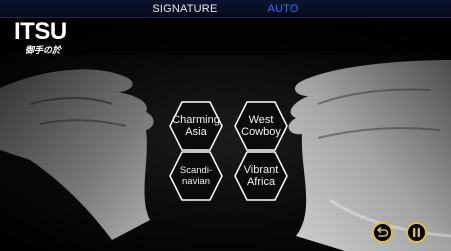  I want to click on program-label-line2: Africa, so click(261, 182).